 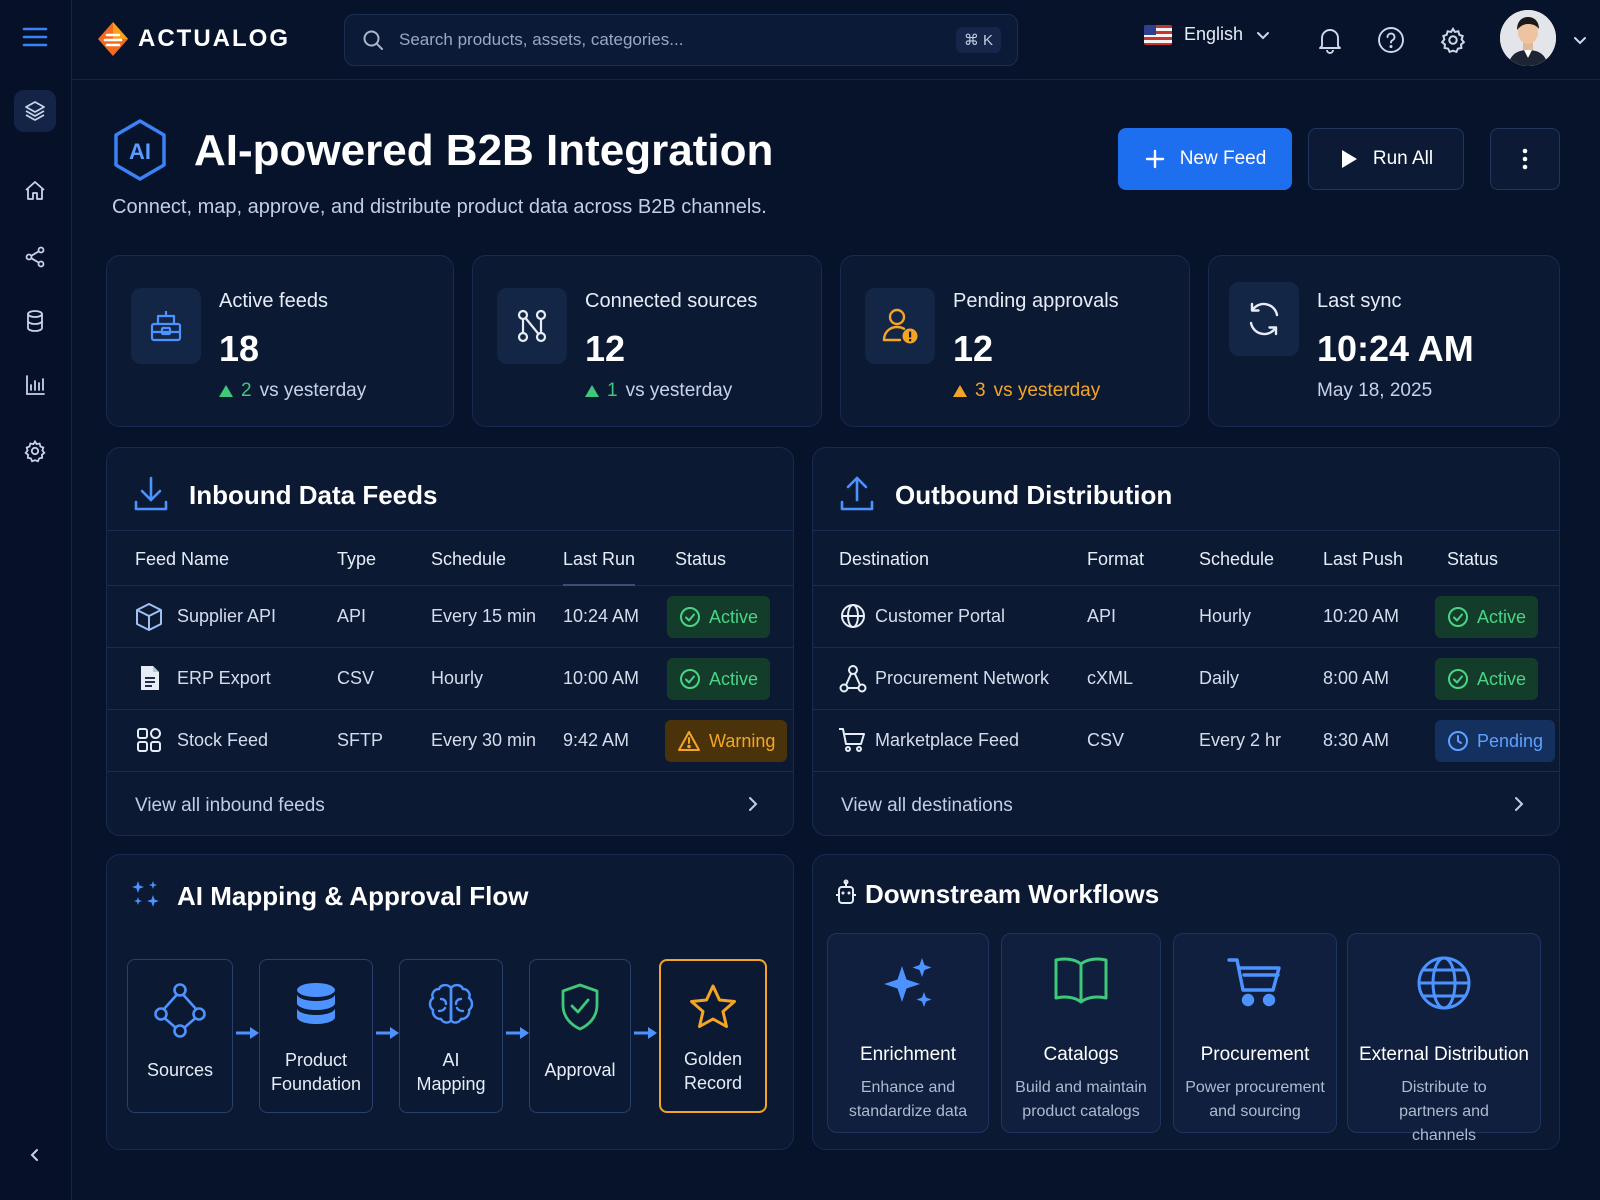 What do you see at coordinates (1391, 40) in the screenshot?
I see `help-button` at bounding box center [1391, 40].